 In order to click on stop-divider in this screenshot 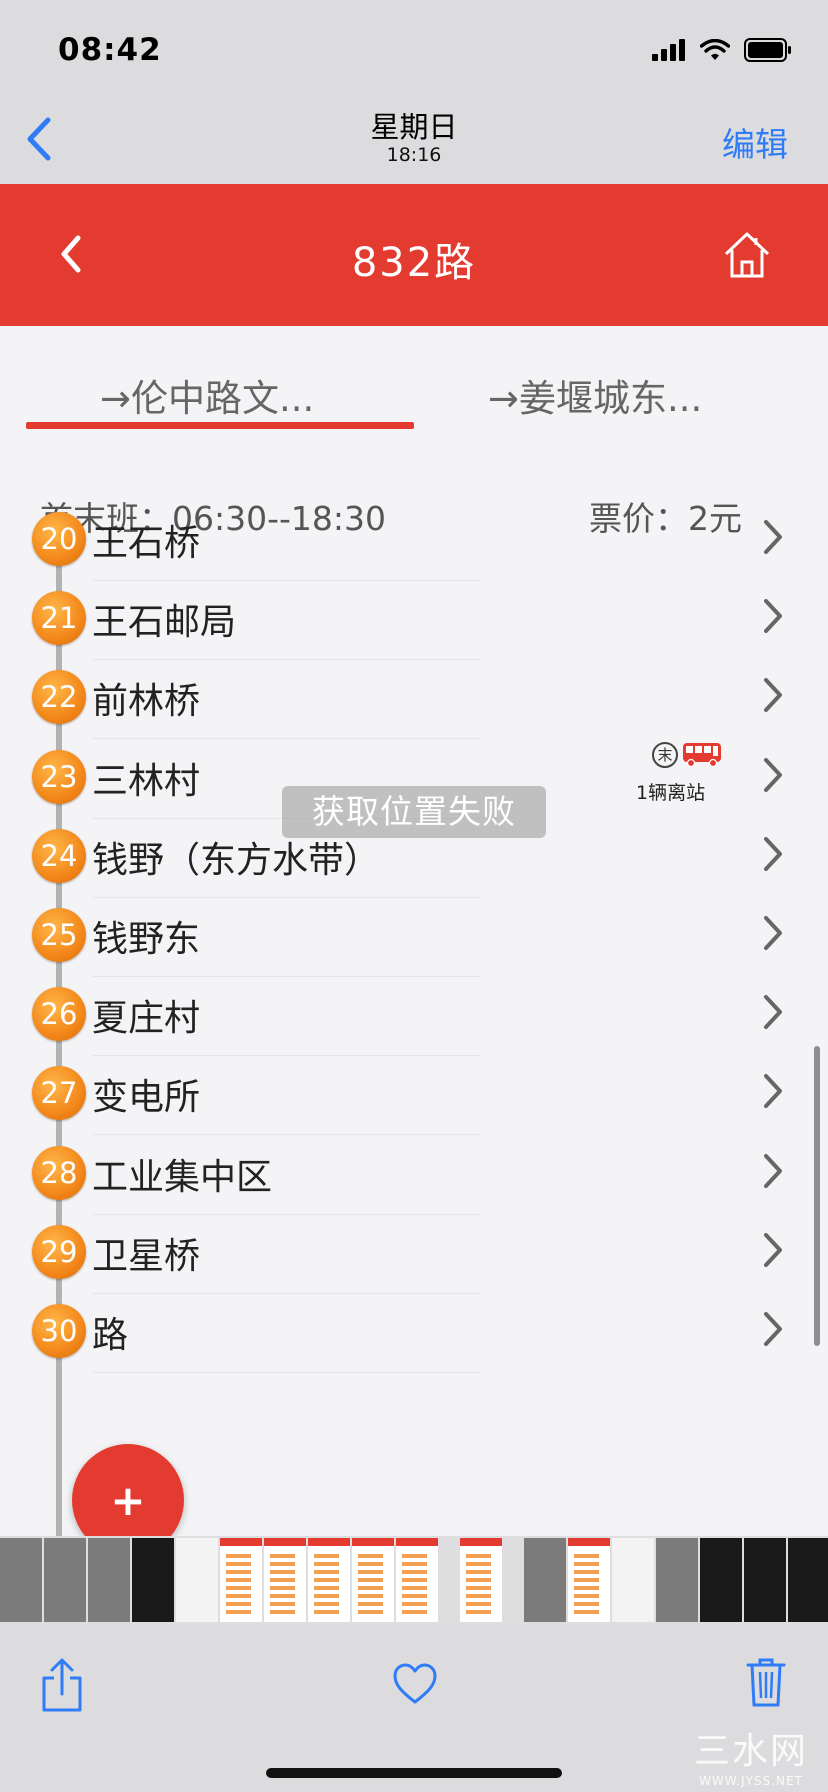, I will do `click(286, 1372)`.